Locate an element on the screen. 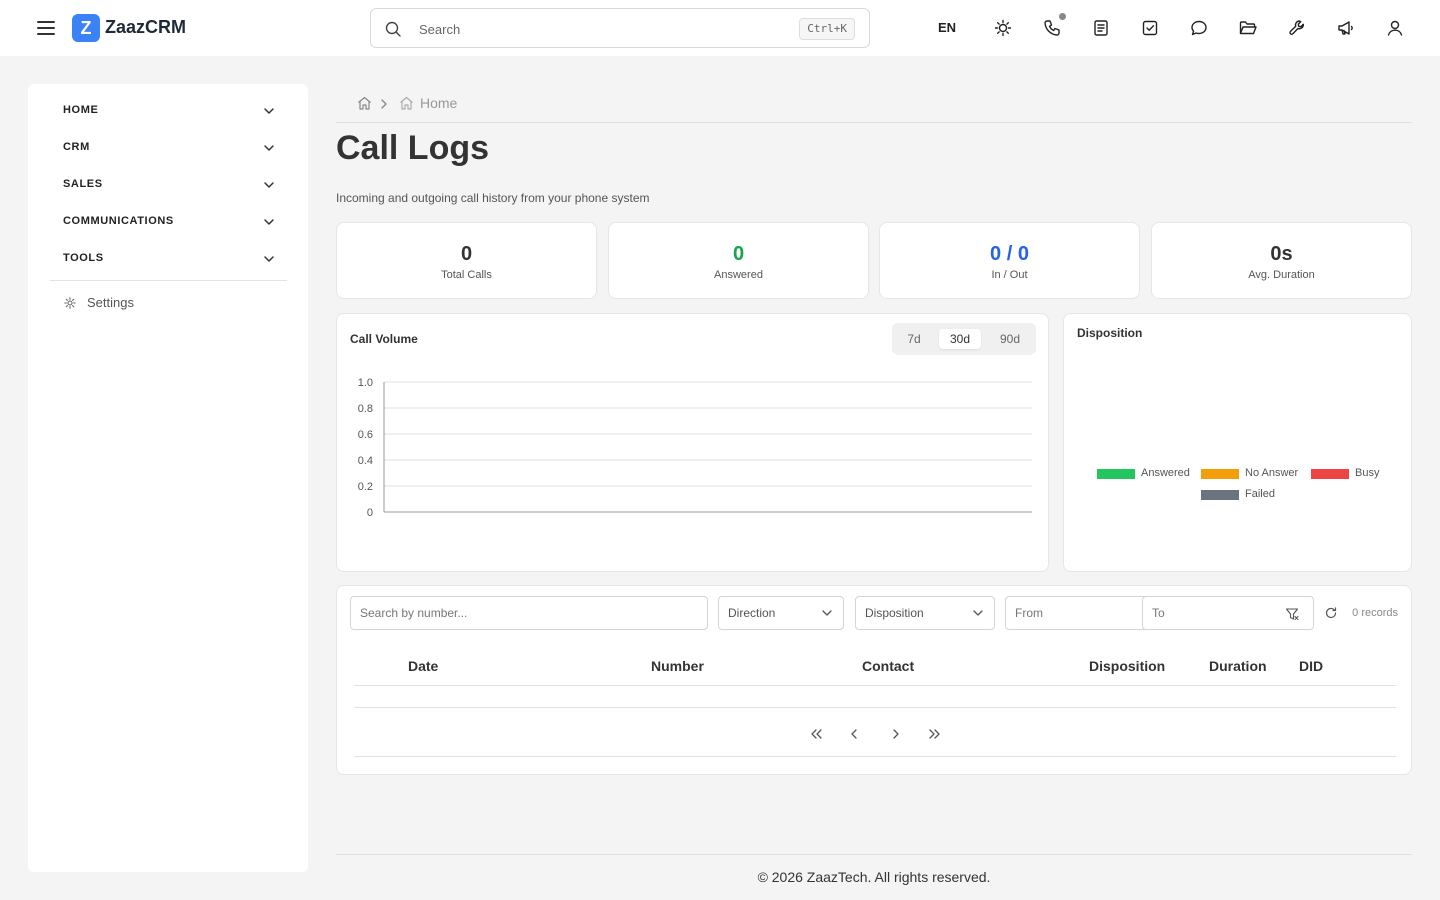 The height and width of the screenshot is (900, 1440). to-date-input is located at coordinates (1212, 613).